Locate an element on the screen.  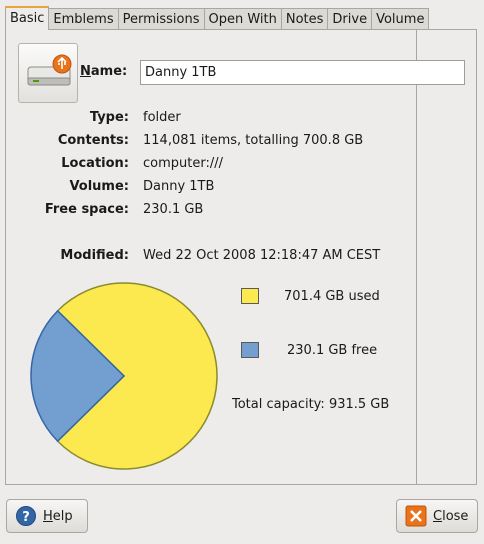
volume-value: Danny 1TB is located at coordinates (179, 186).